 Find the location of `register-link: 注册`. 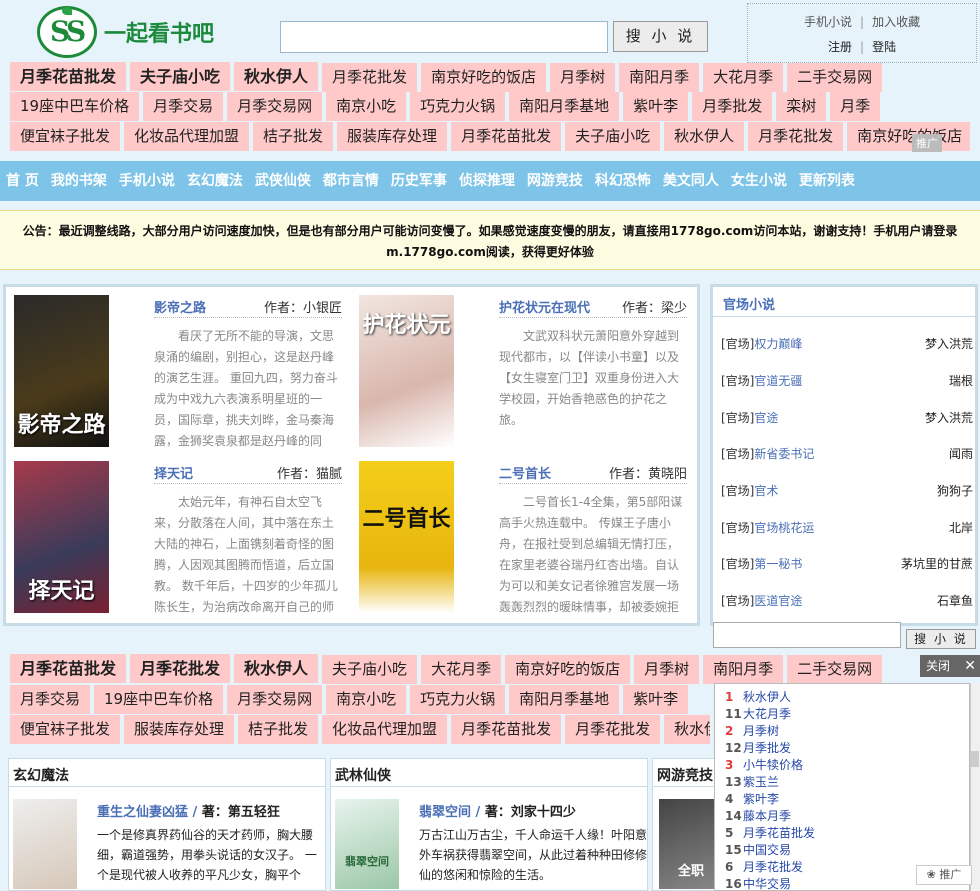

register-link: 注册 is located at coordinates (840, 47).